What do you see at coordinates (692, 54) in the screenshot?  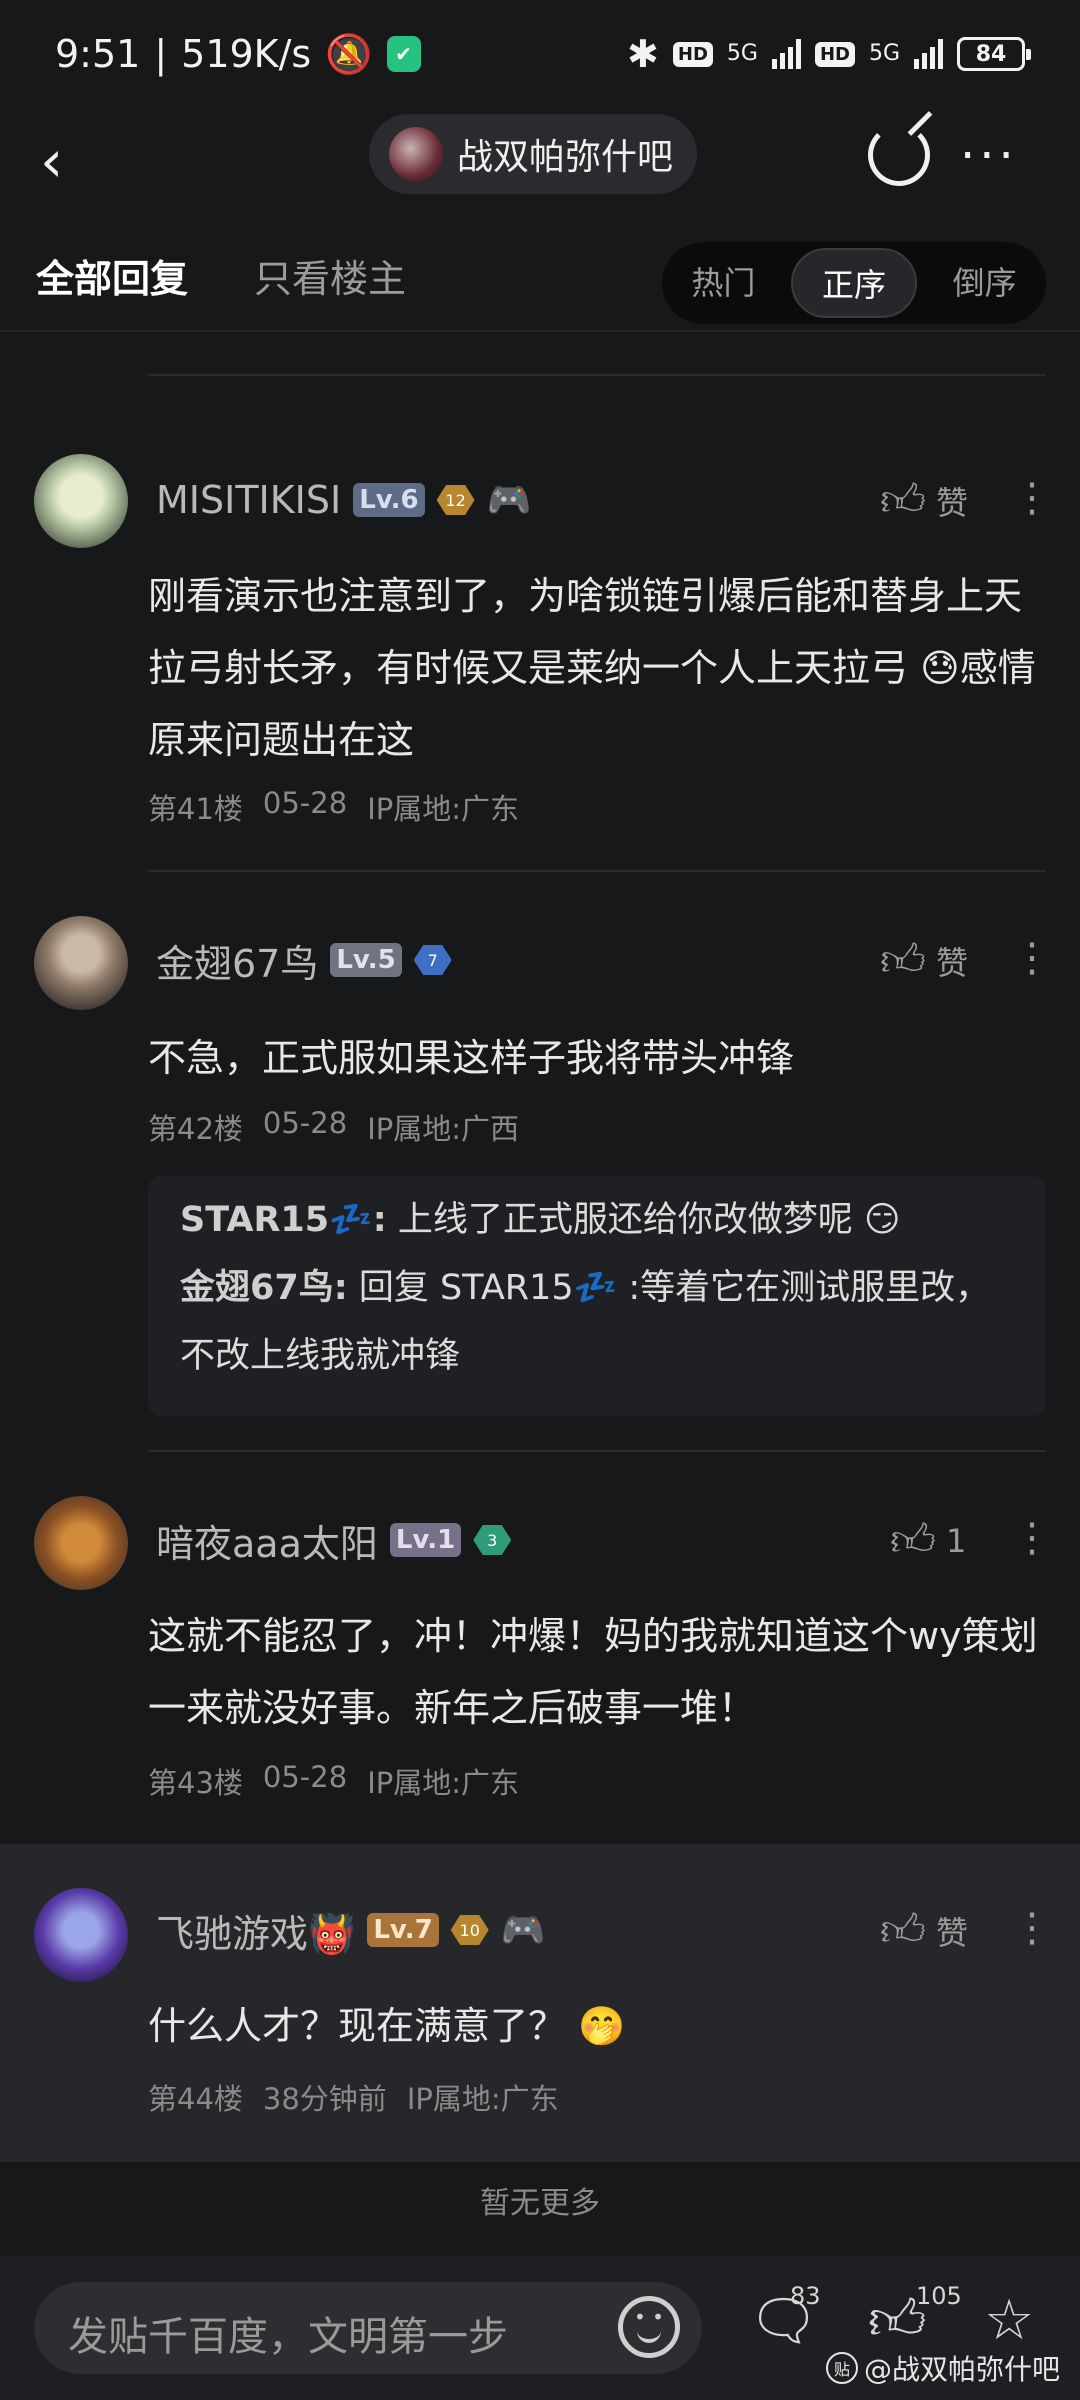 I see `hd-icon: HD` at bounding box center [692, 54].